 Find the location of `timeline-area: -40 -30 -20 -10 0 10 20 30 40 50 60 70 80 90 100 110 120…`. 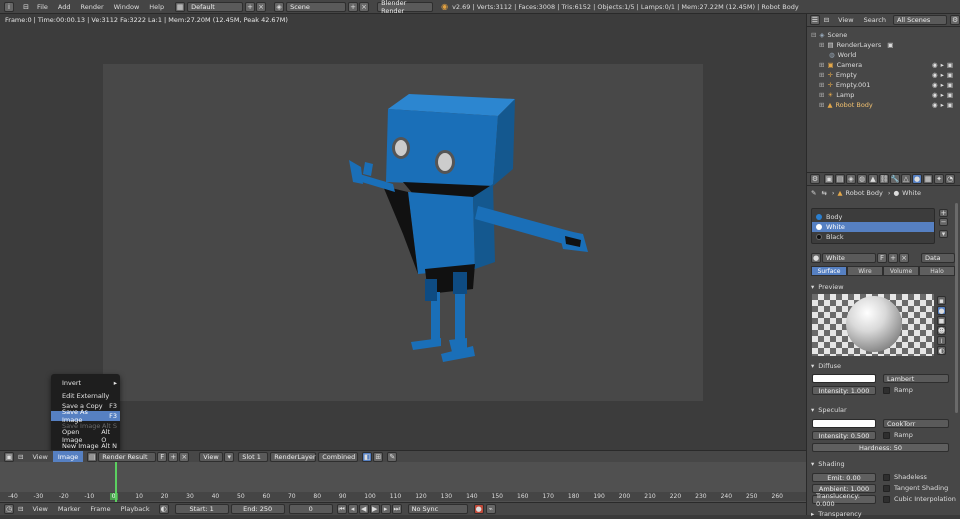

timeline-area: -40 -30 -20 -10 0 10 20 30 40 50 60 70 80 90 100 110 120… is located at coordinates (403, 482).